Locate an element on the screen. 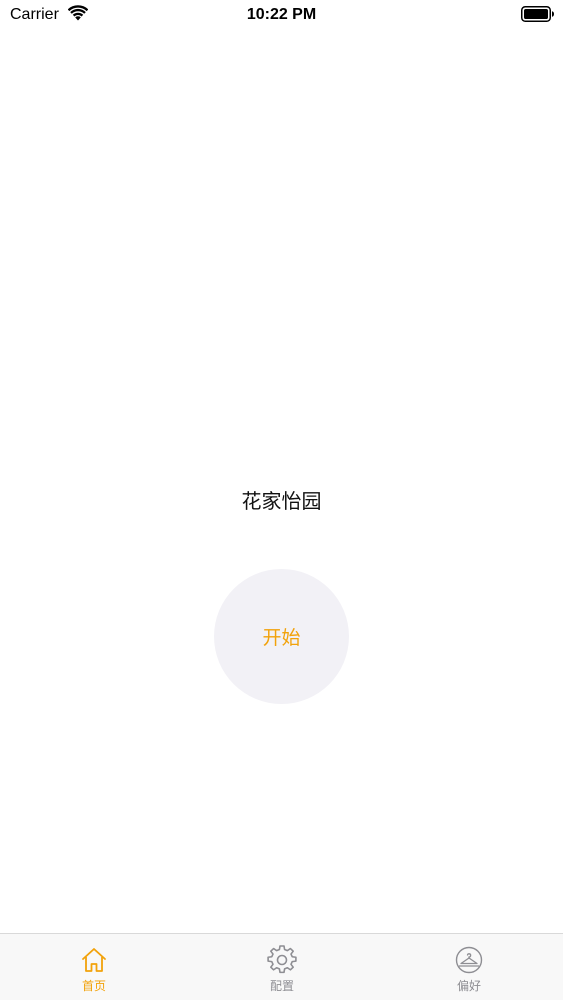 The width and height of the screenshot is (563, 1000). start-button-label: 开始 is located at coordinates (281, 638).